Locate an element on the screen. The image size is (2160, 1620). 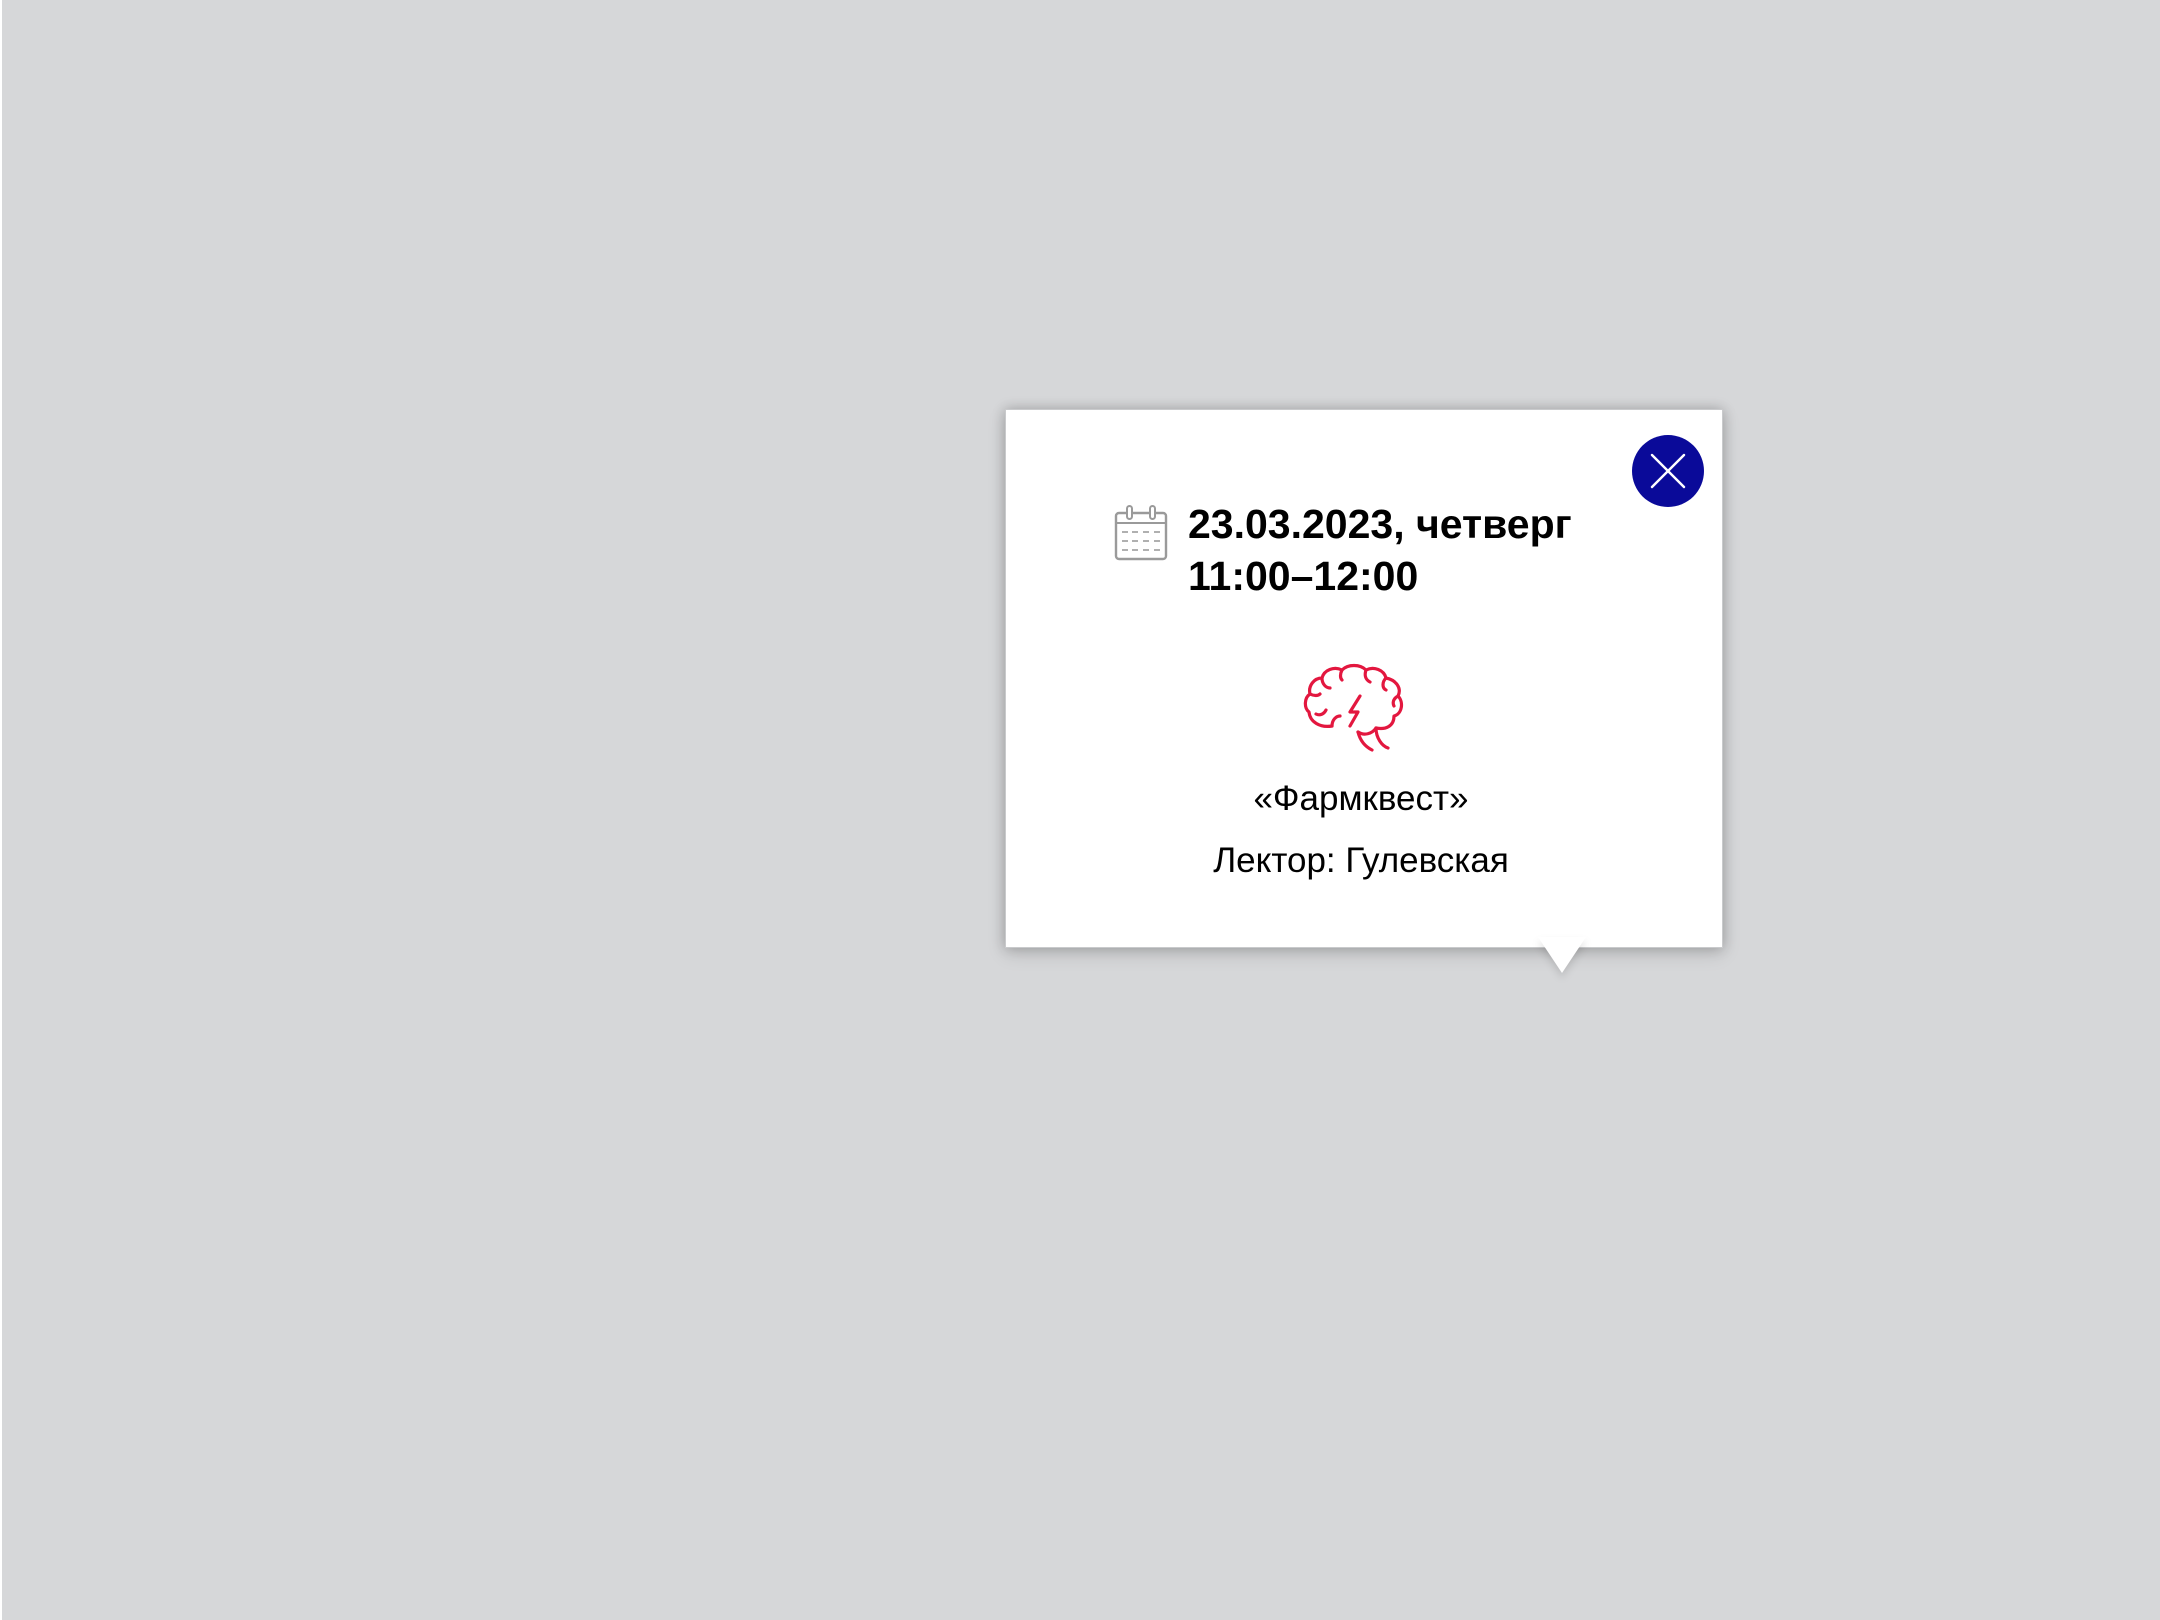
event-title: «Фармквест» is located at coordinates (1361, 798).